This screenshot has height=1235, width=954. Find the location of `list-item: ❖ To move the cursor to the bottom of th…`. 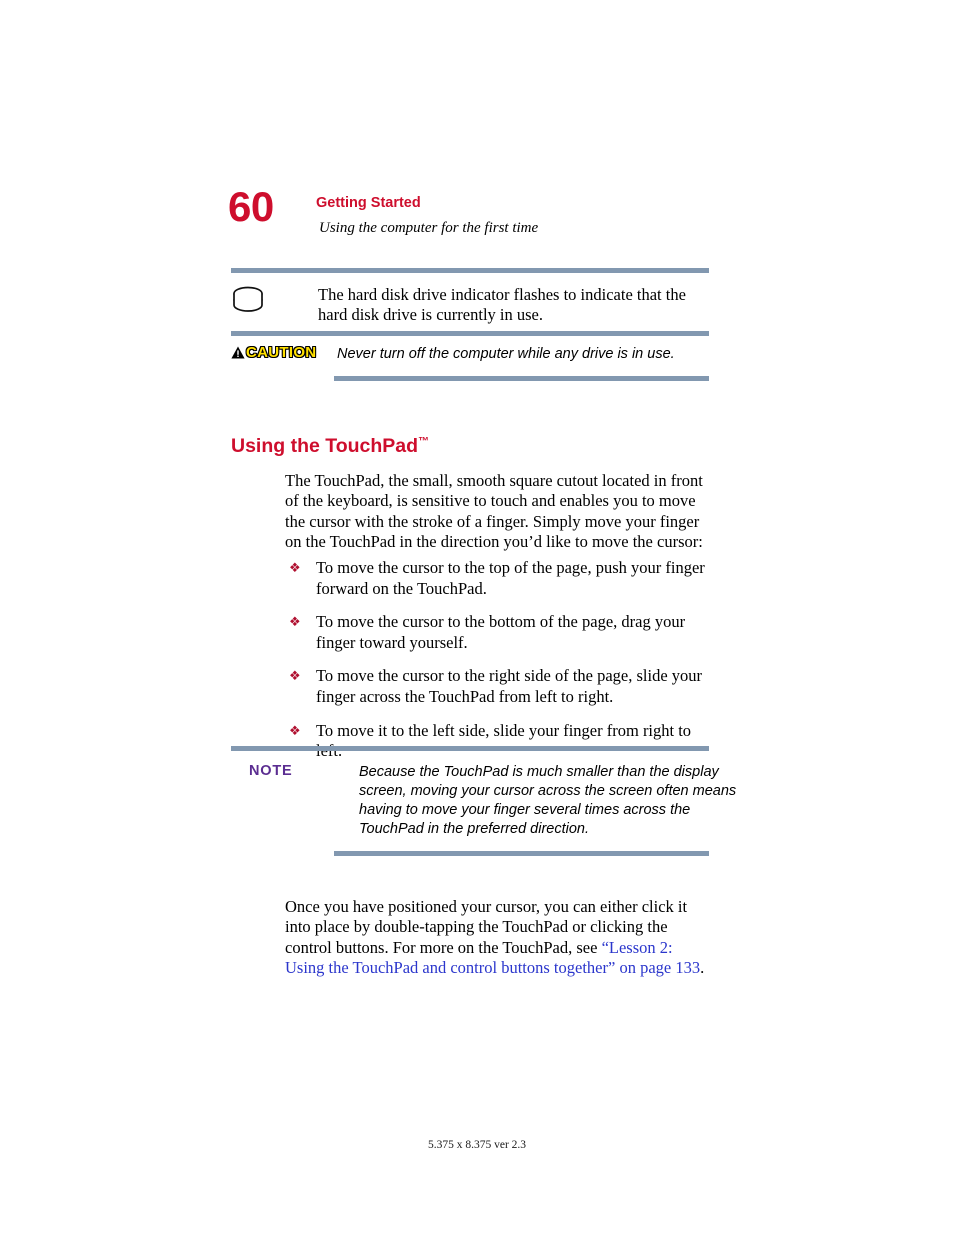

list-item: ❖ To move the cursor to the bottom of th… is located at coordinates (497, 632).